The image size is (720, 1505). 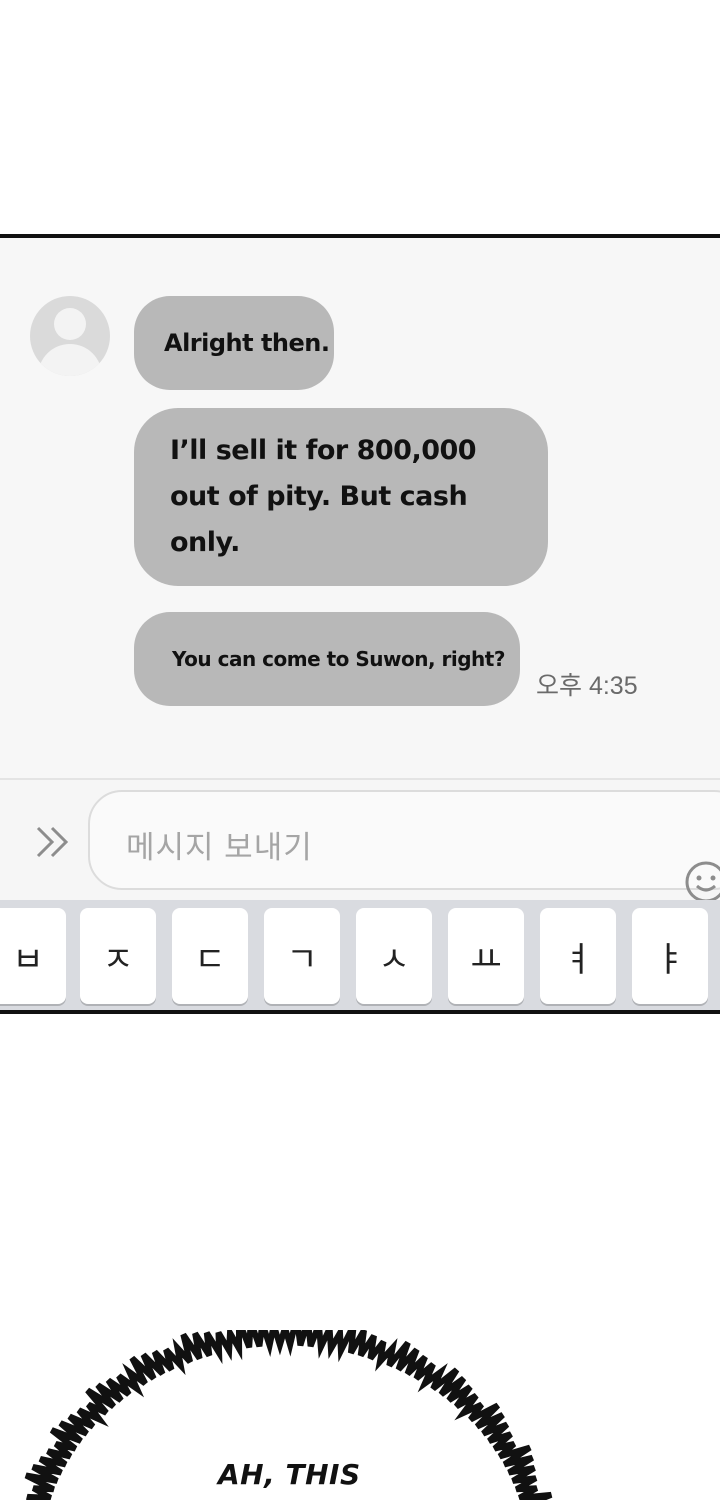 What do you see at coordinates (404, 840) in the screenshot?
I see `message-input: 메시지 보내기` at bounding box center [404, 840].